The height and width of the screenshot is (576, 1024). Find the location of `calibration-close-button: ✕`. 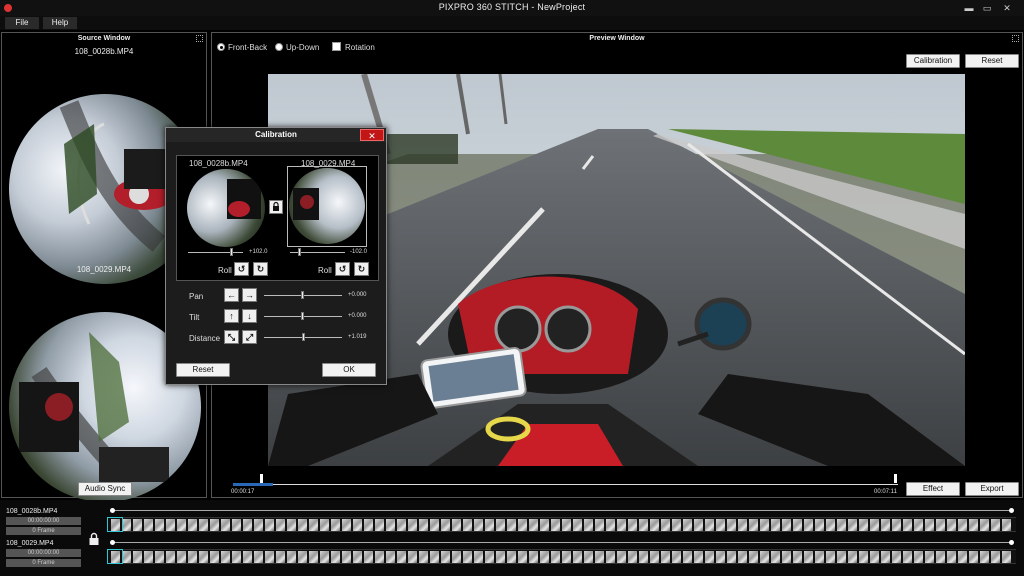

calibration-close-button: ✕ is located at coordinates (372, 135).